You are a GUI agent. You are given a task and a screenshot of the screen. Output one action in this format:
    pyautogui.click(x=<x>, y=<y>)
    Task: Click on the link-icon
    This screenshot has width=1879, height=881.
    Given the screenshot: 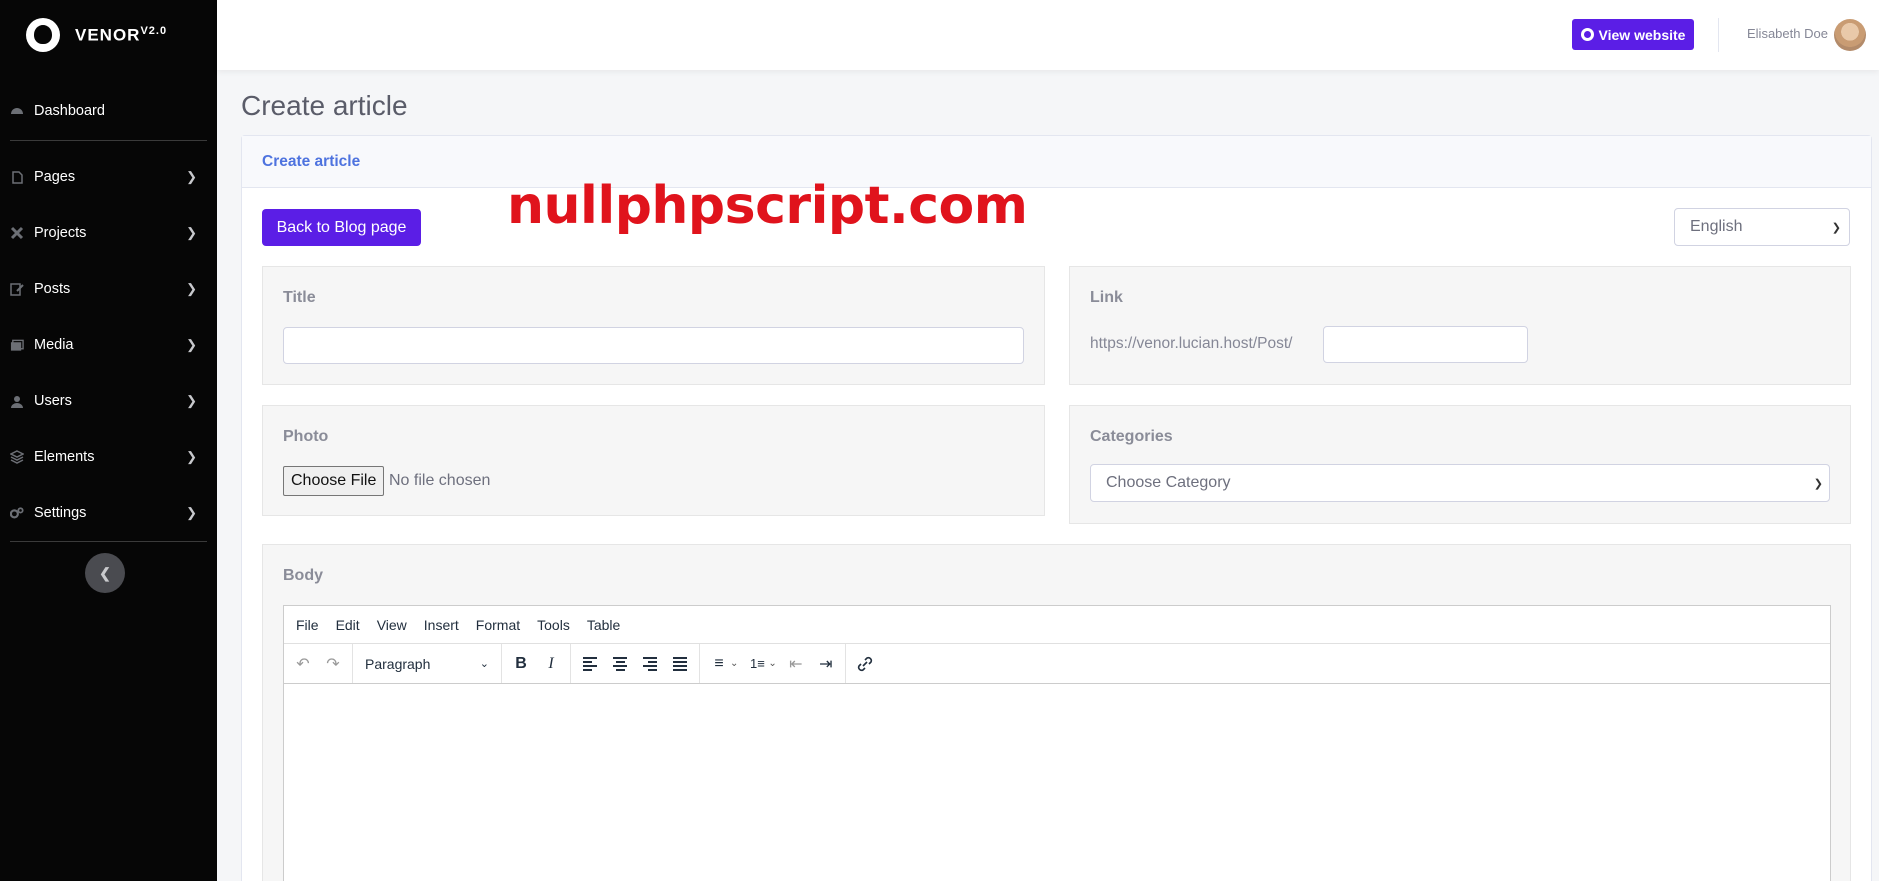 What is the action you would take?
    pyautogui.click(x=865, y=664)
    